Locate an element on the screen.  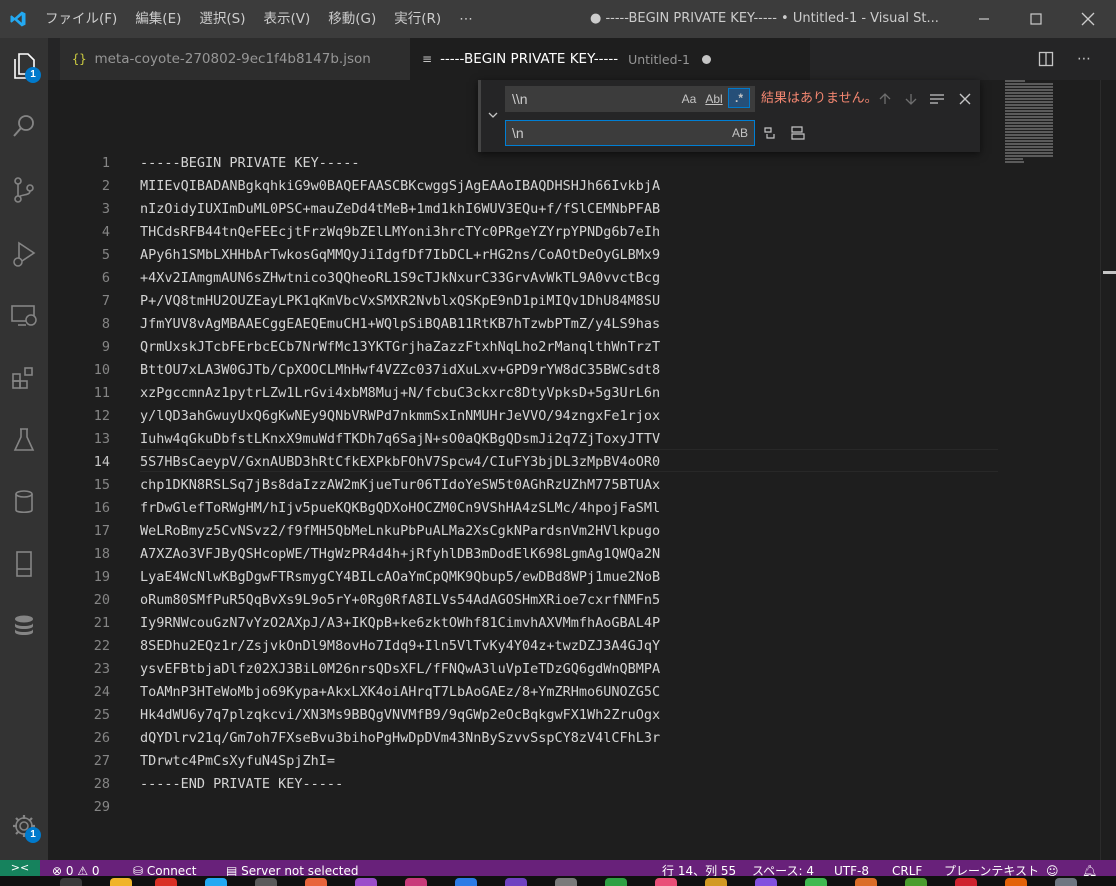
replace-input: \n is located at coordinates (630, 133).